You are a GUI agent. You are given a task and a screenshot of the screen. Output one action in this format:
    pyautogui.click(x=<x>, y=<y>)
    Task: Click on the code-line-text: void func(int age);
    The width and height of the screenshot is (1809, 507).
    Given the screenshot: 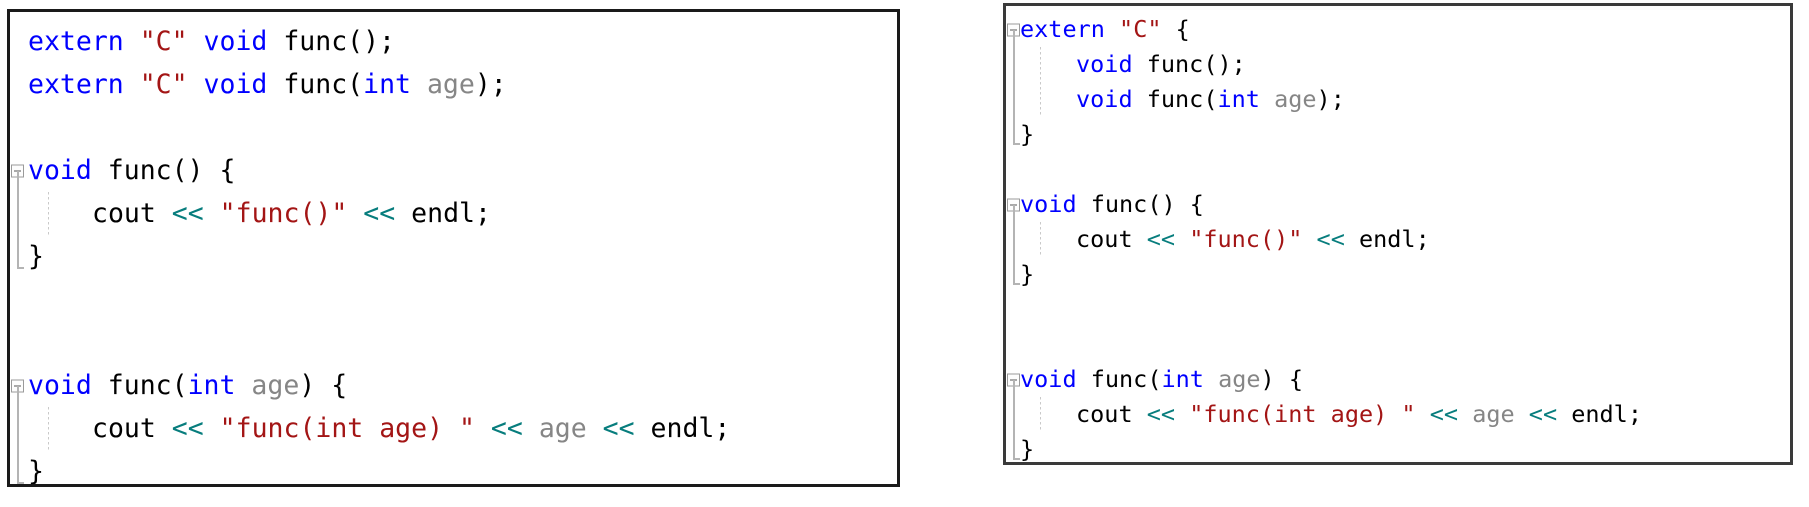 What is the action you would take?
    pyautogui.click(x=1182, y=99)
    